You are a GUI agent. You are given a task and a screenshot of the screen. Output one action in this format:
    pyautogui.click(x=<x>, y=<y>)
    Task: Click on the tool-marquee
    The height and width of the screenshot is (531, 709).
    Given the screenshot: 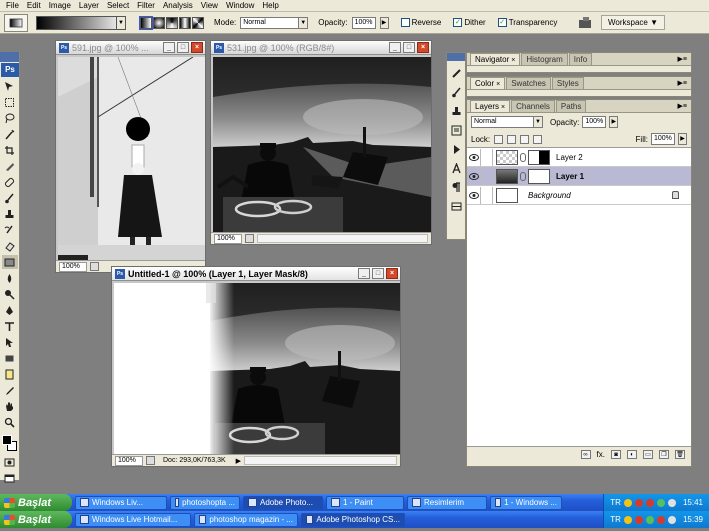 What is the action you would take?
    pyautogui.click(x=10, y=102)
    